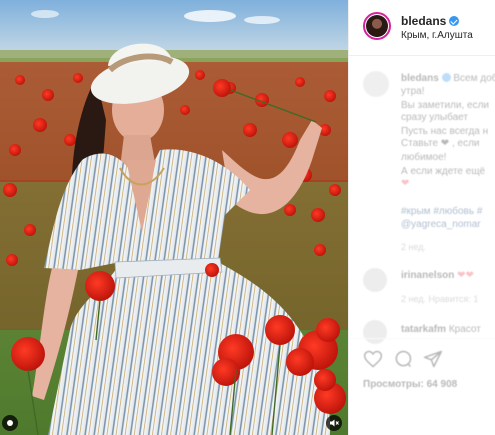 The image size is (495, 435). What do you see at coordinates (437, 35) in the screenshot?
I see `post-location: Крым, г.Алушта` at bounding box center [437, 35].